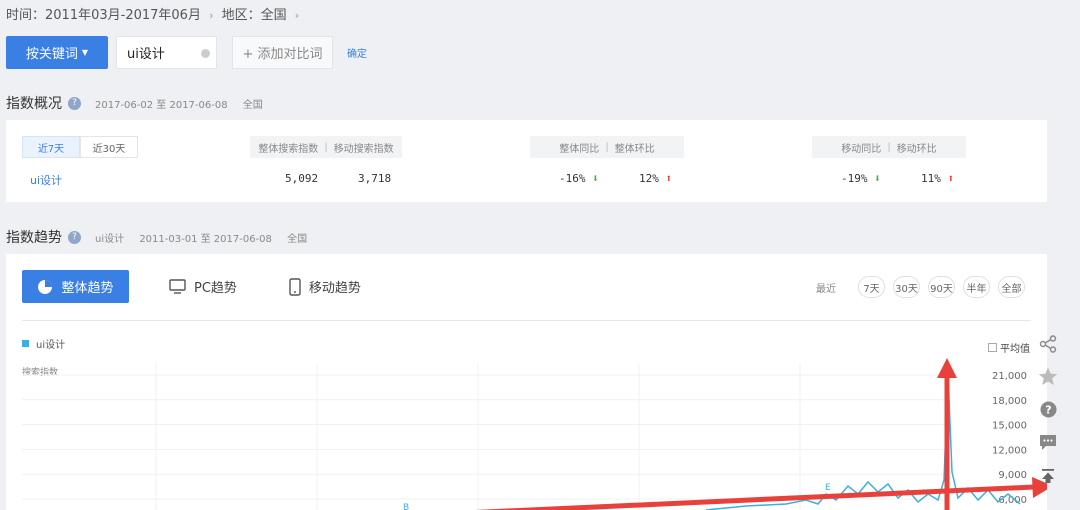 The height and width of the screenshot is (510, 1080). What do you see at coordinates (634, 149) in the screenshot?
I see `header-overall-mom: 整体环比` at bounding box center [634, 149].